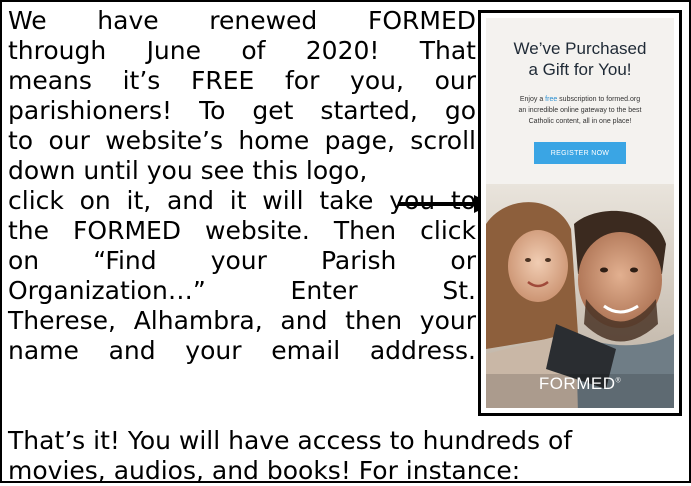 The height and width of the screenshot is (486, 691). Describe the element at coordinates (242, 50) in the screenshot. I see `text-line: through June of 2020! That` at that location.